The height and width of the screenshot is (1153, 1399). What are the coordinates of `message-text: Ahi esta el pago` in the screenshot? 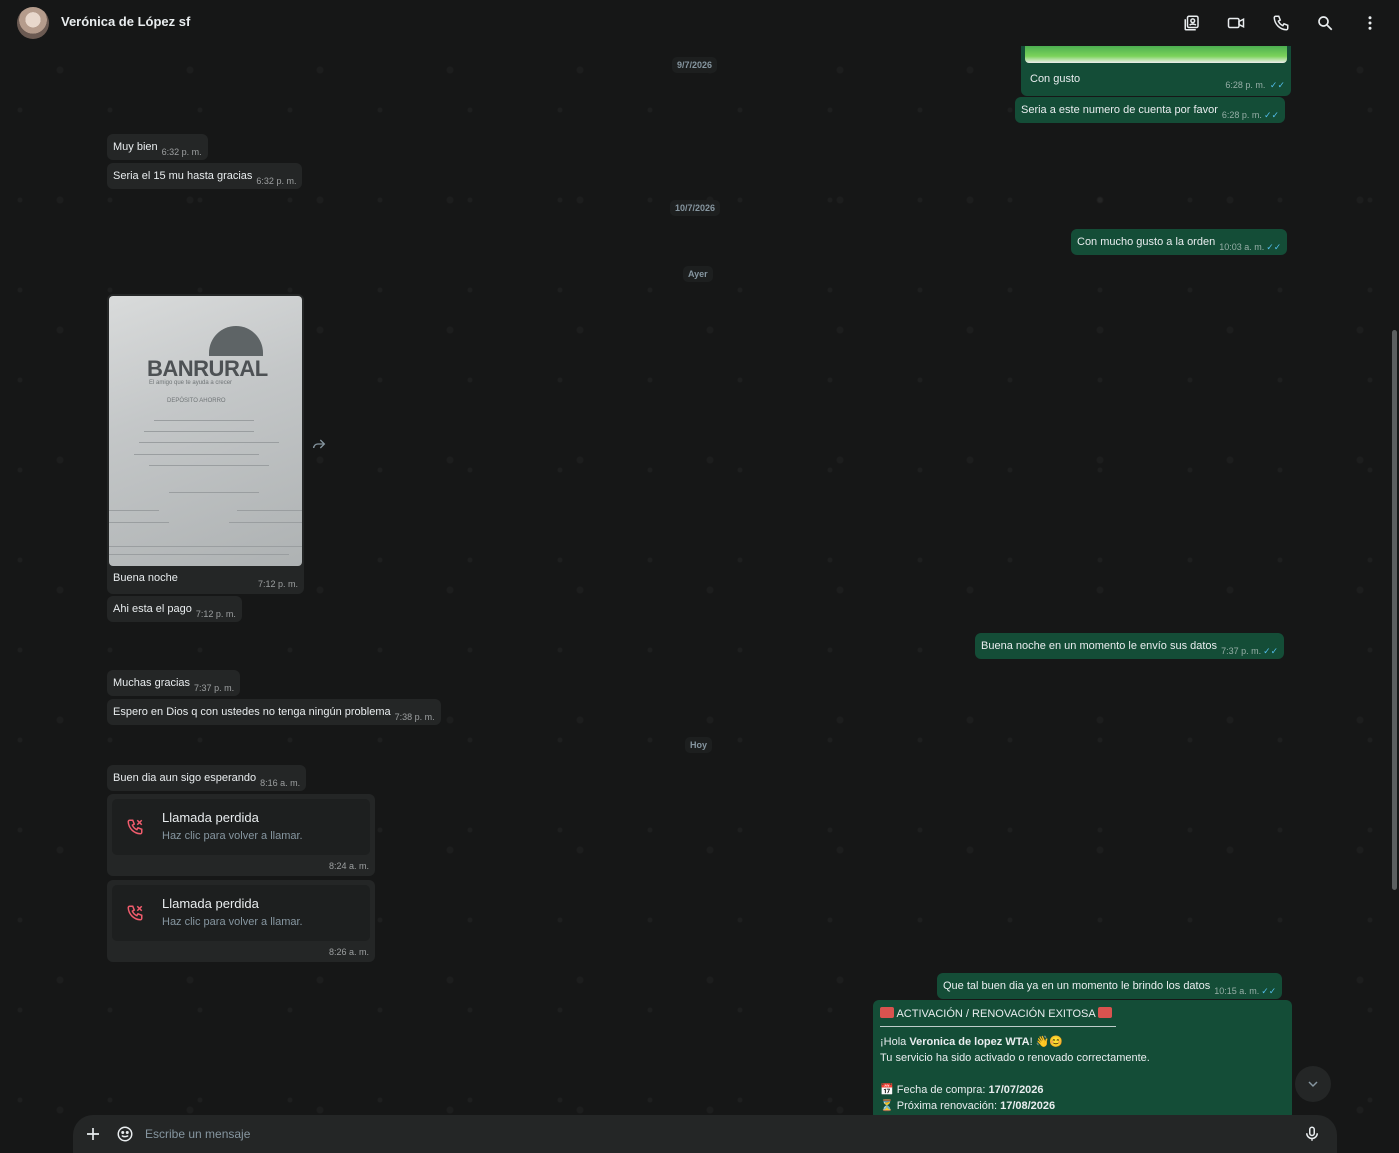 It's located at (152, 609).